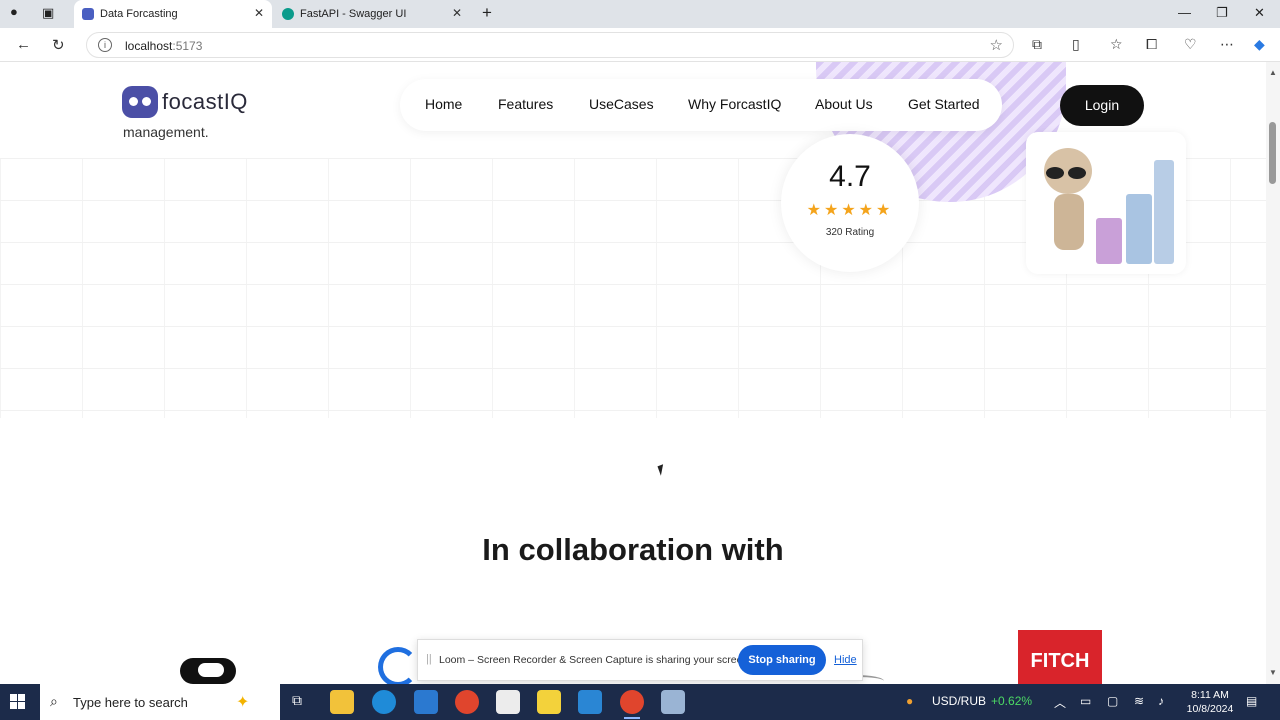 This screenshot has width=1280, height=720. I want to click on chrome-icon, so click(467, 702).